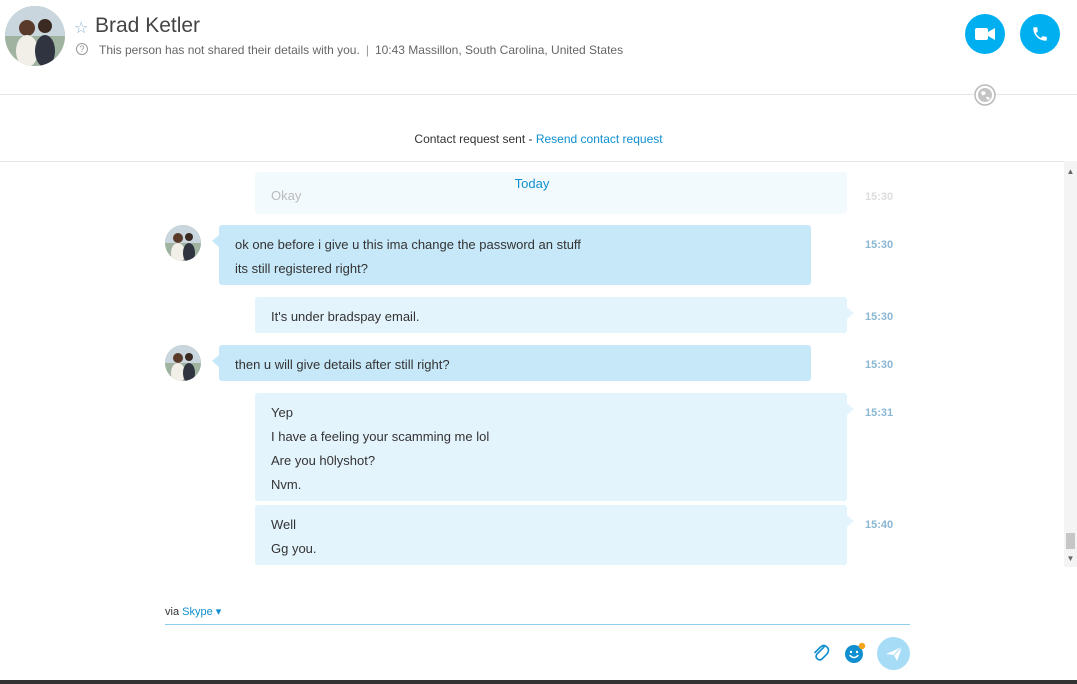  I want to click on send-button, so click(893, 653).